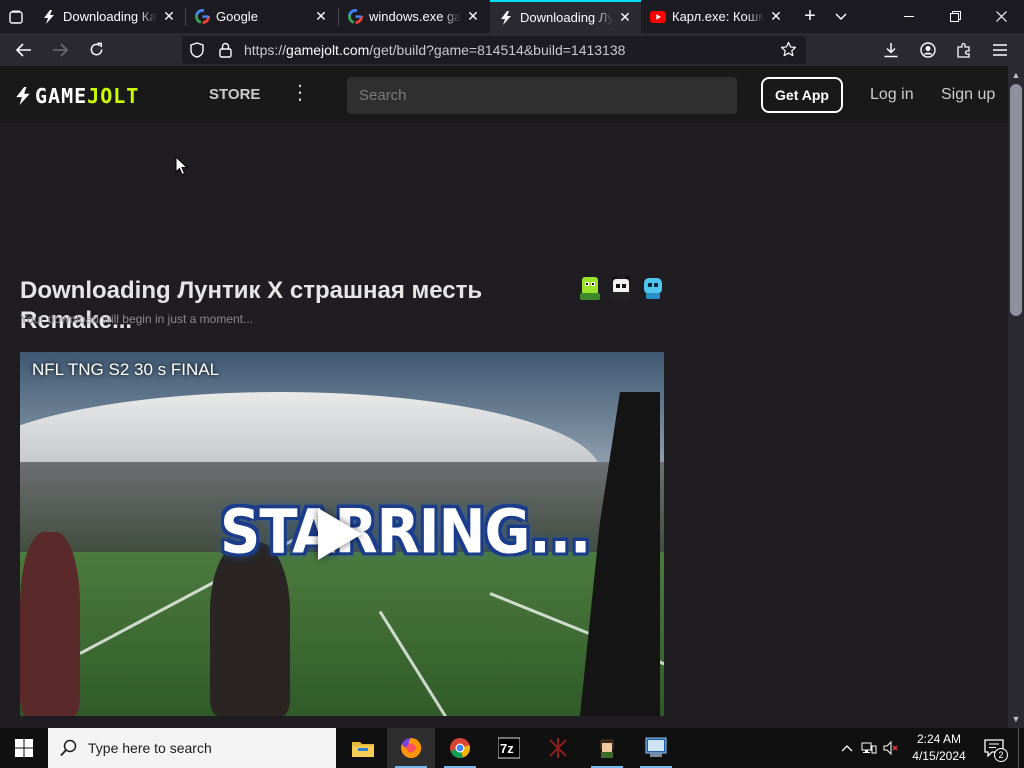 This screenshot has height=768, width=1024. I want to click on play-icon, so click(340, 534).